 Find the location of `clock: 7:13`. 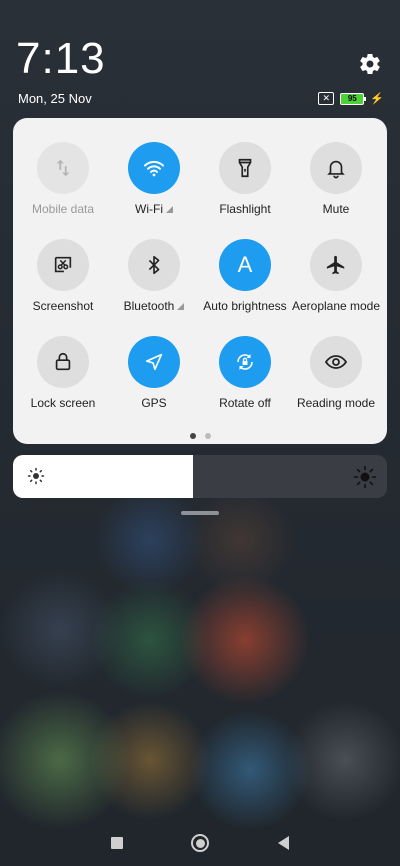

clock: 7:13 is located at coordinates (61, 58).